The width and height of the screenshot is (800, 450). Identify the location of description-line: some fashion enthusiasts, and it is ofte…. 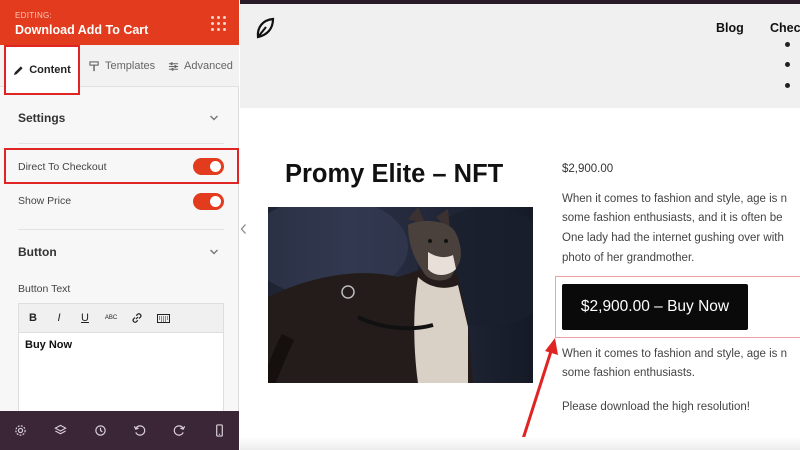
(672, 218).